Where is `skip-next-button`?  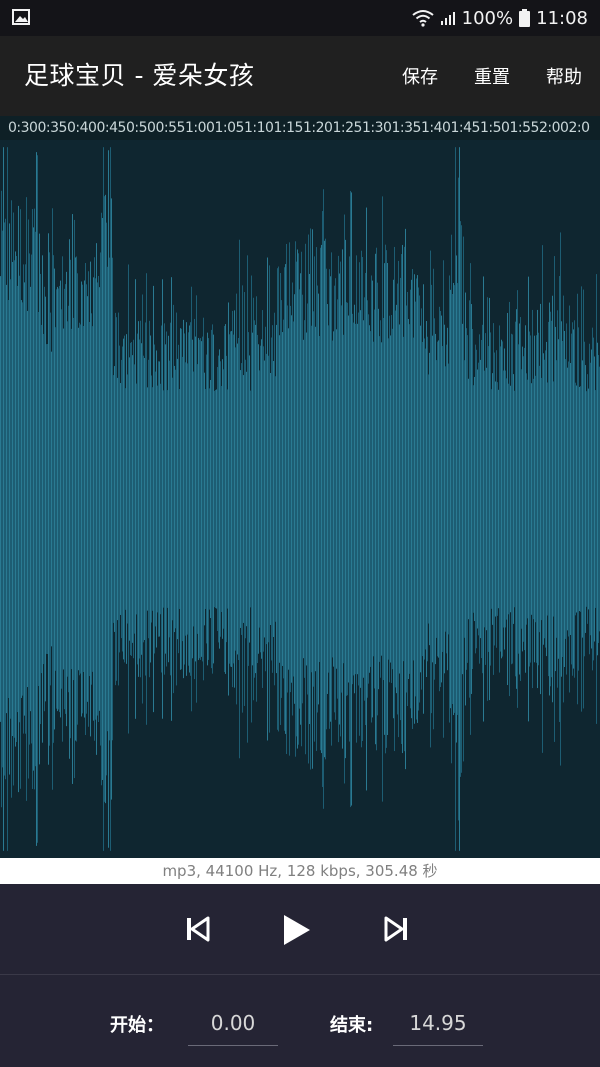
skip-next-button is located at coordinates (396, 931).